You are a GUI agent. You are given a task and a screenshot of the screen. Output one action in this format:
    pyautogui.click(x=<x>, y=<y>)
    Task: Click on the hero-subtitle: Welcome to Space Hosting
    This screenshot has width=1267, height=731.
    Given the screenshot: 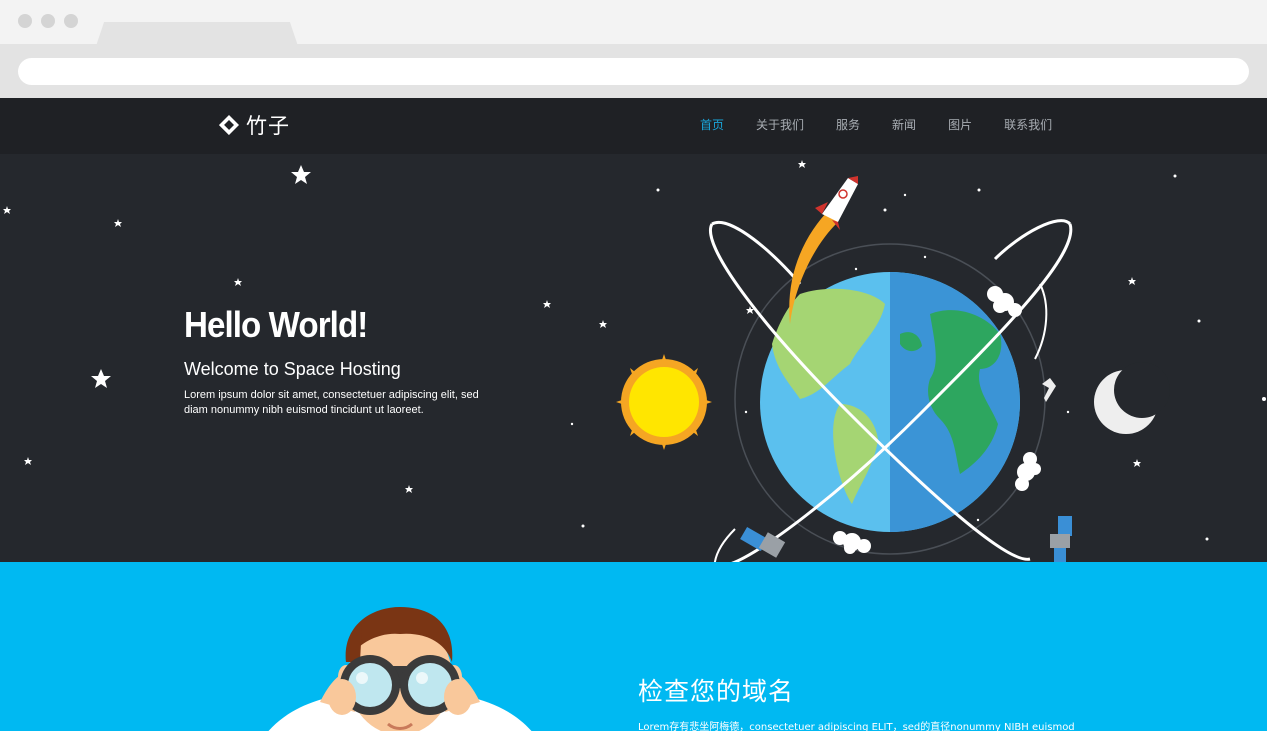 What is the action you would take?
    pyautogui.click(x=292, y=369)
    